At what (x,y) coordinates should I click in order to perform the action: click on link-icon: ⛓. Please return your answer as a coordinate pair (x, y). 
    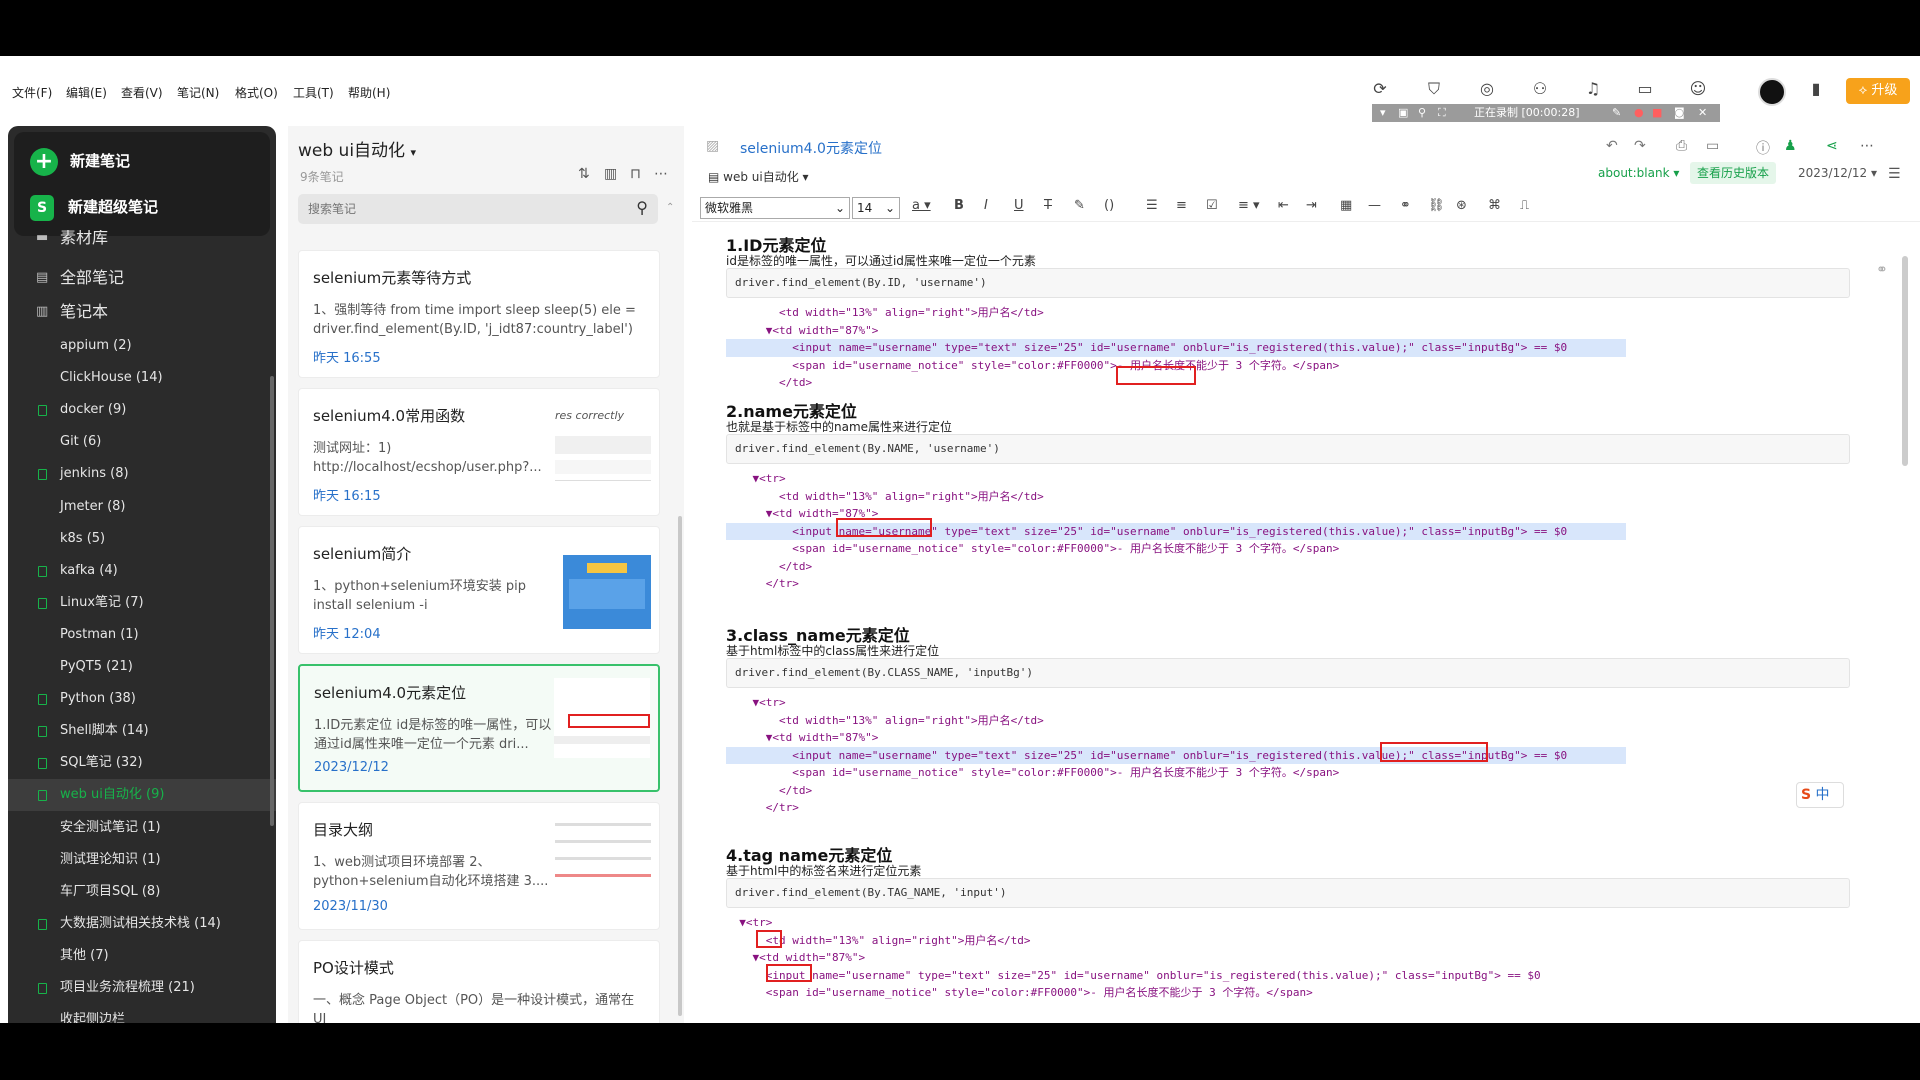
    Looking at the image, I should click on (1436, 205).